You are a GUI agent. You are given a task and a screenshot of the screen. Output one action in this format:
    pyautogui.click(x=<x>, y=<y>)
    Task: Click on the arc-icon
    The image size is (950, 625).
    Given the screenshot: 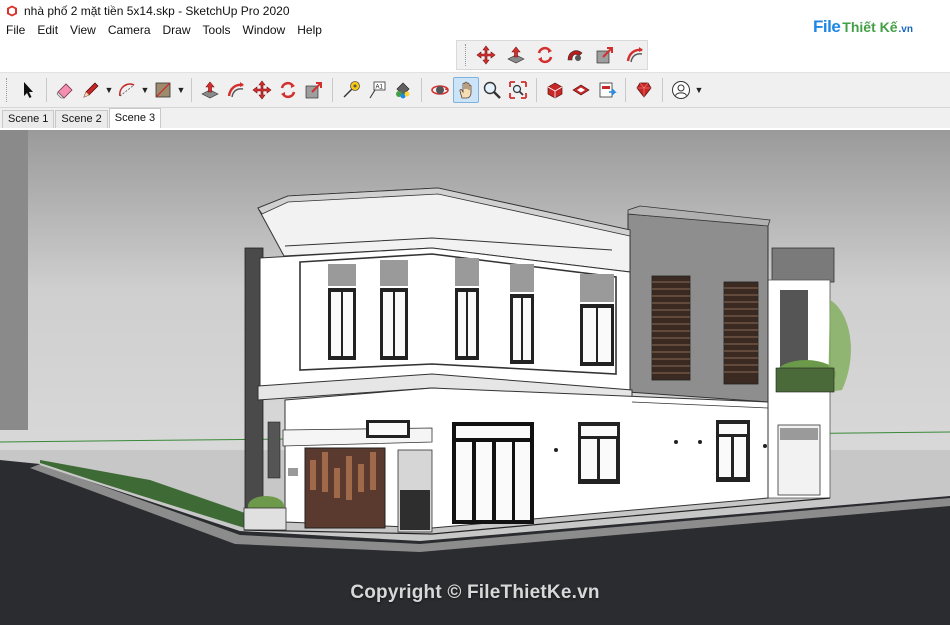 What is the action you would take?
    pyautogui.click(x=127, y=90)
    